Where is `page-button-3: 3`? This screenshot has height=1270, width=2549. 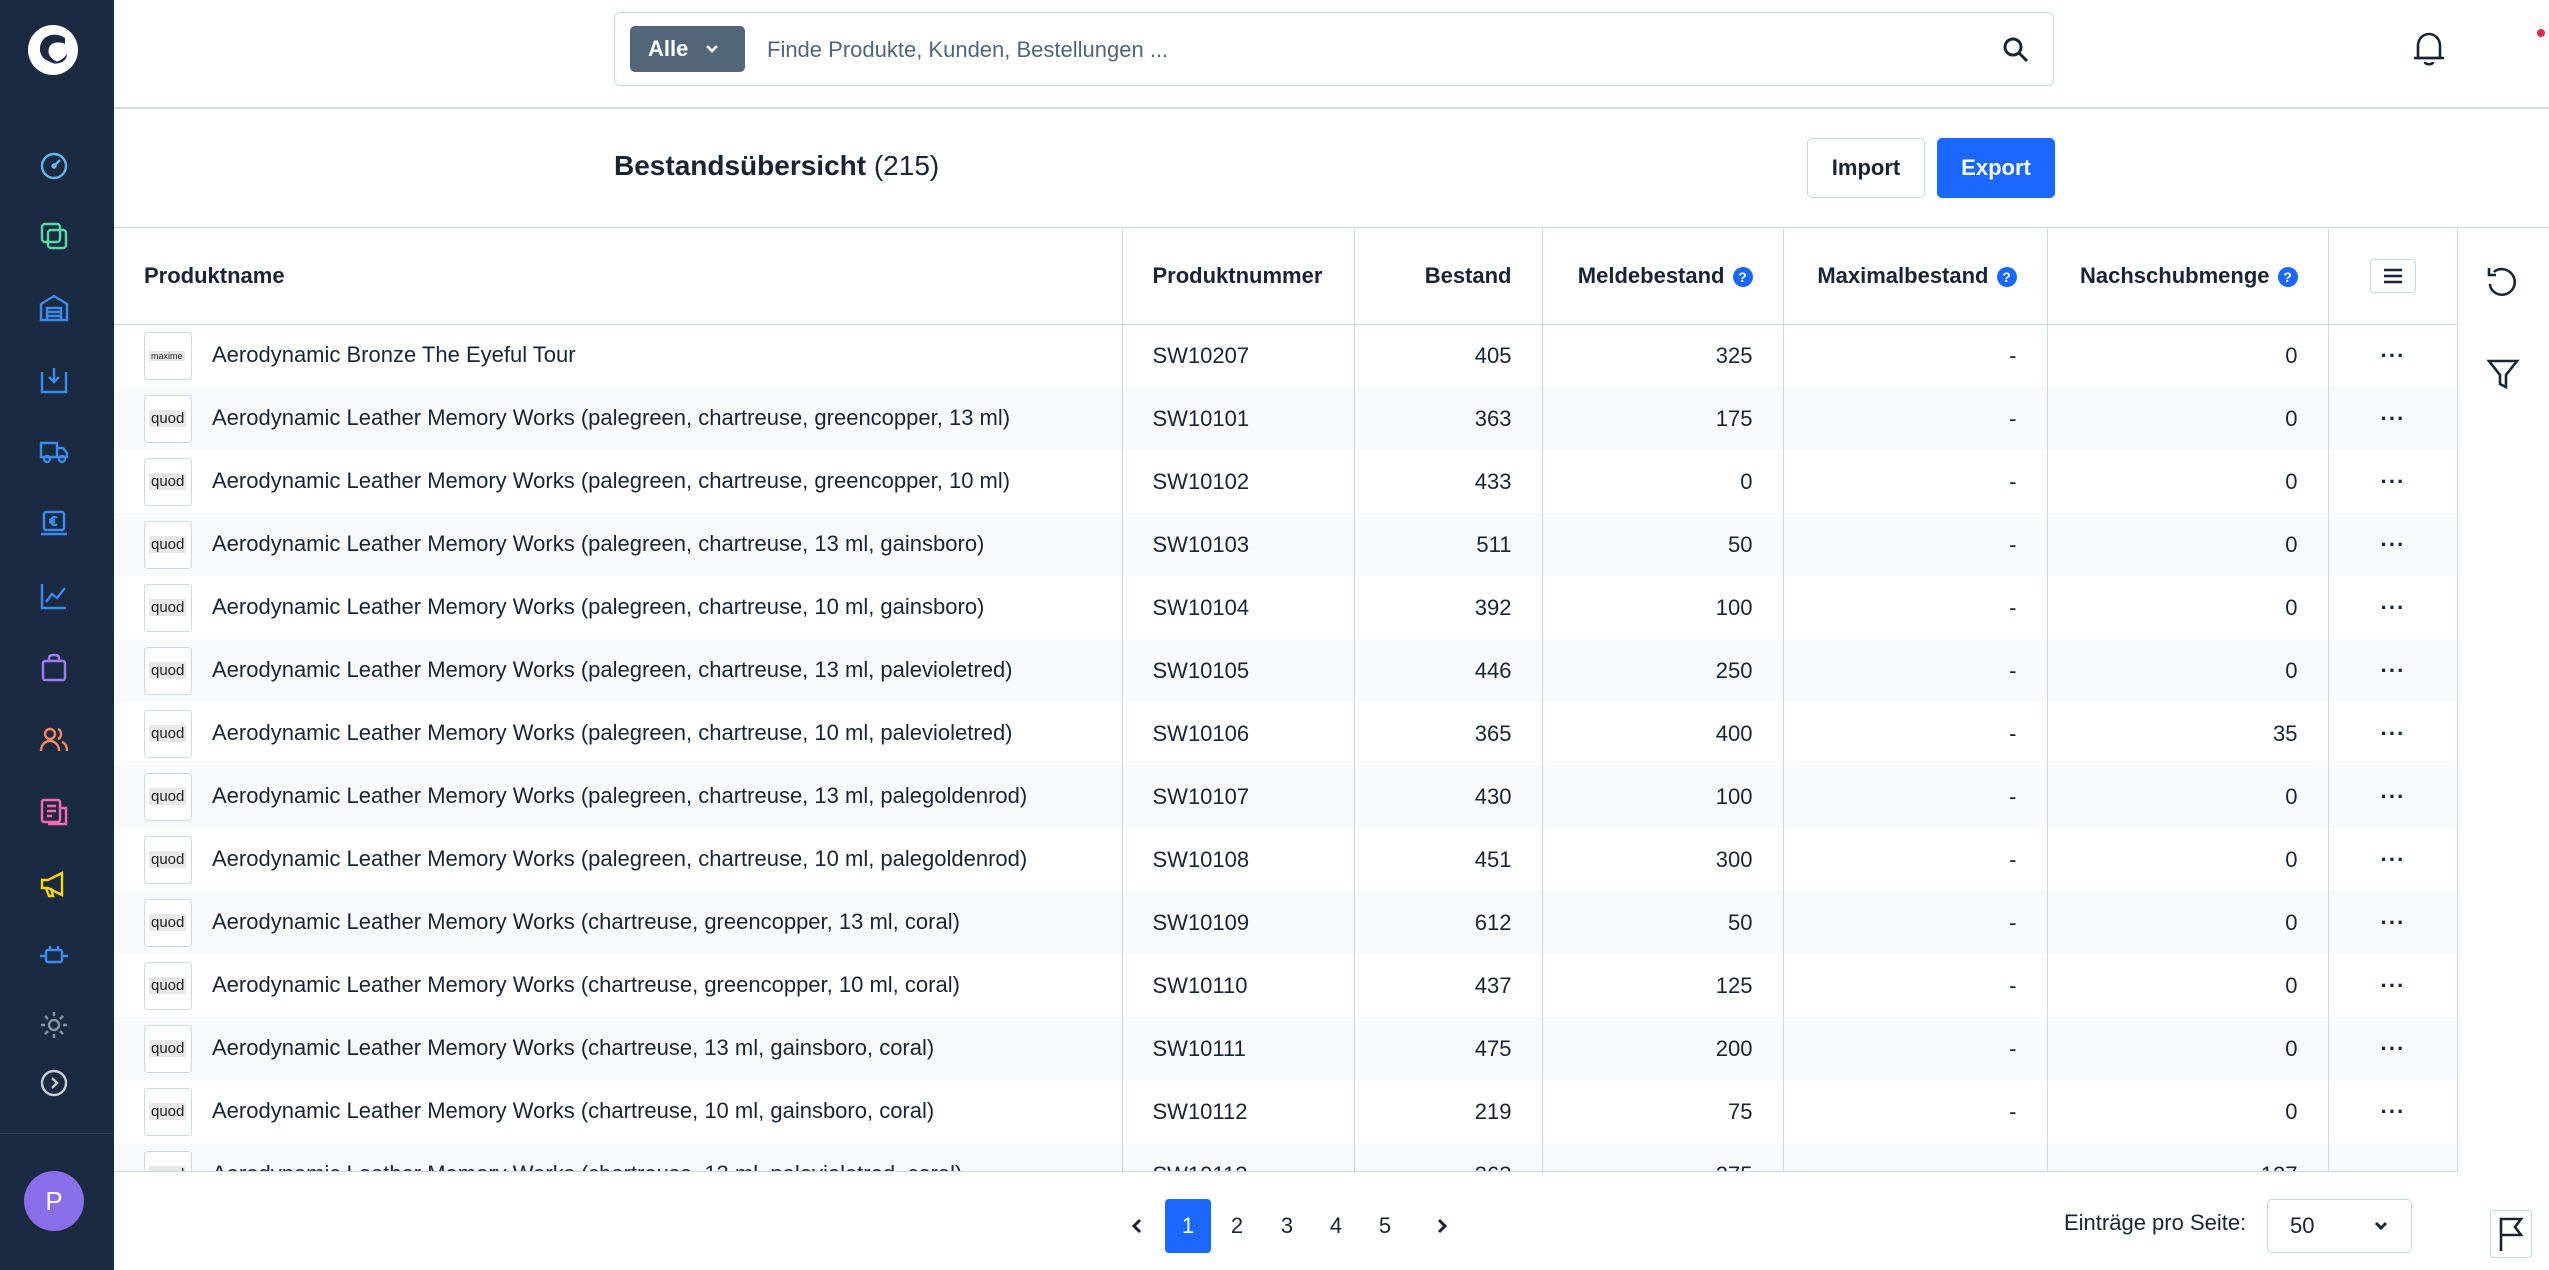
page-button-3: 3 is located at coordinates (1287, 1226).